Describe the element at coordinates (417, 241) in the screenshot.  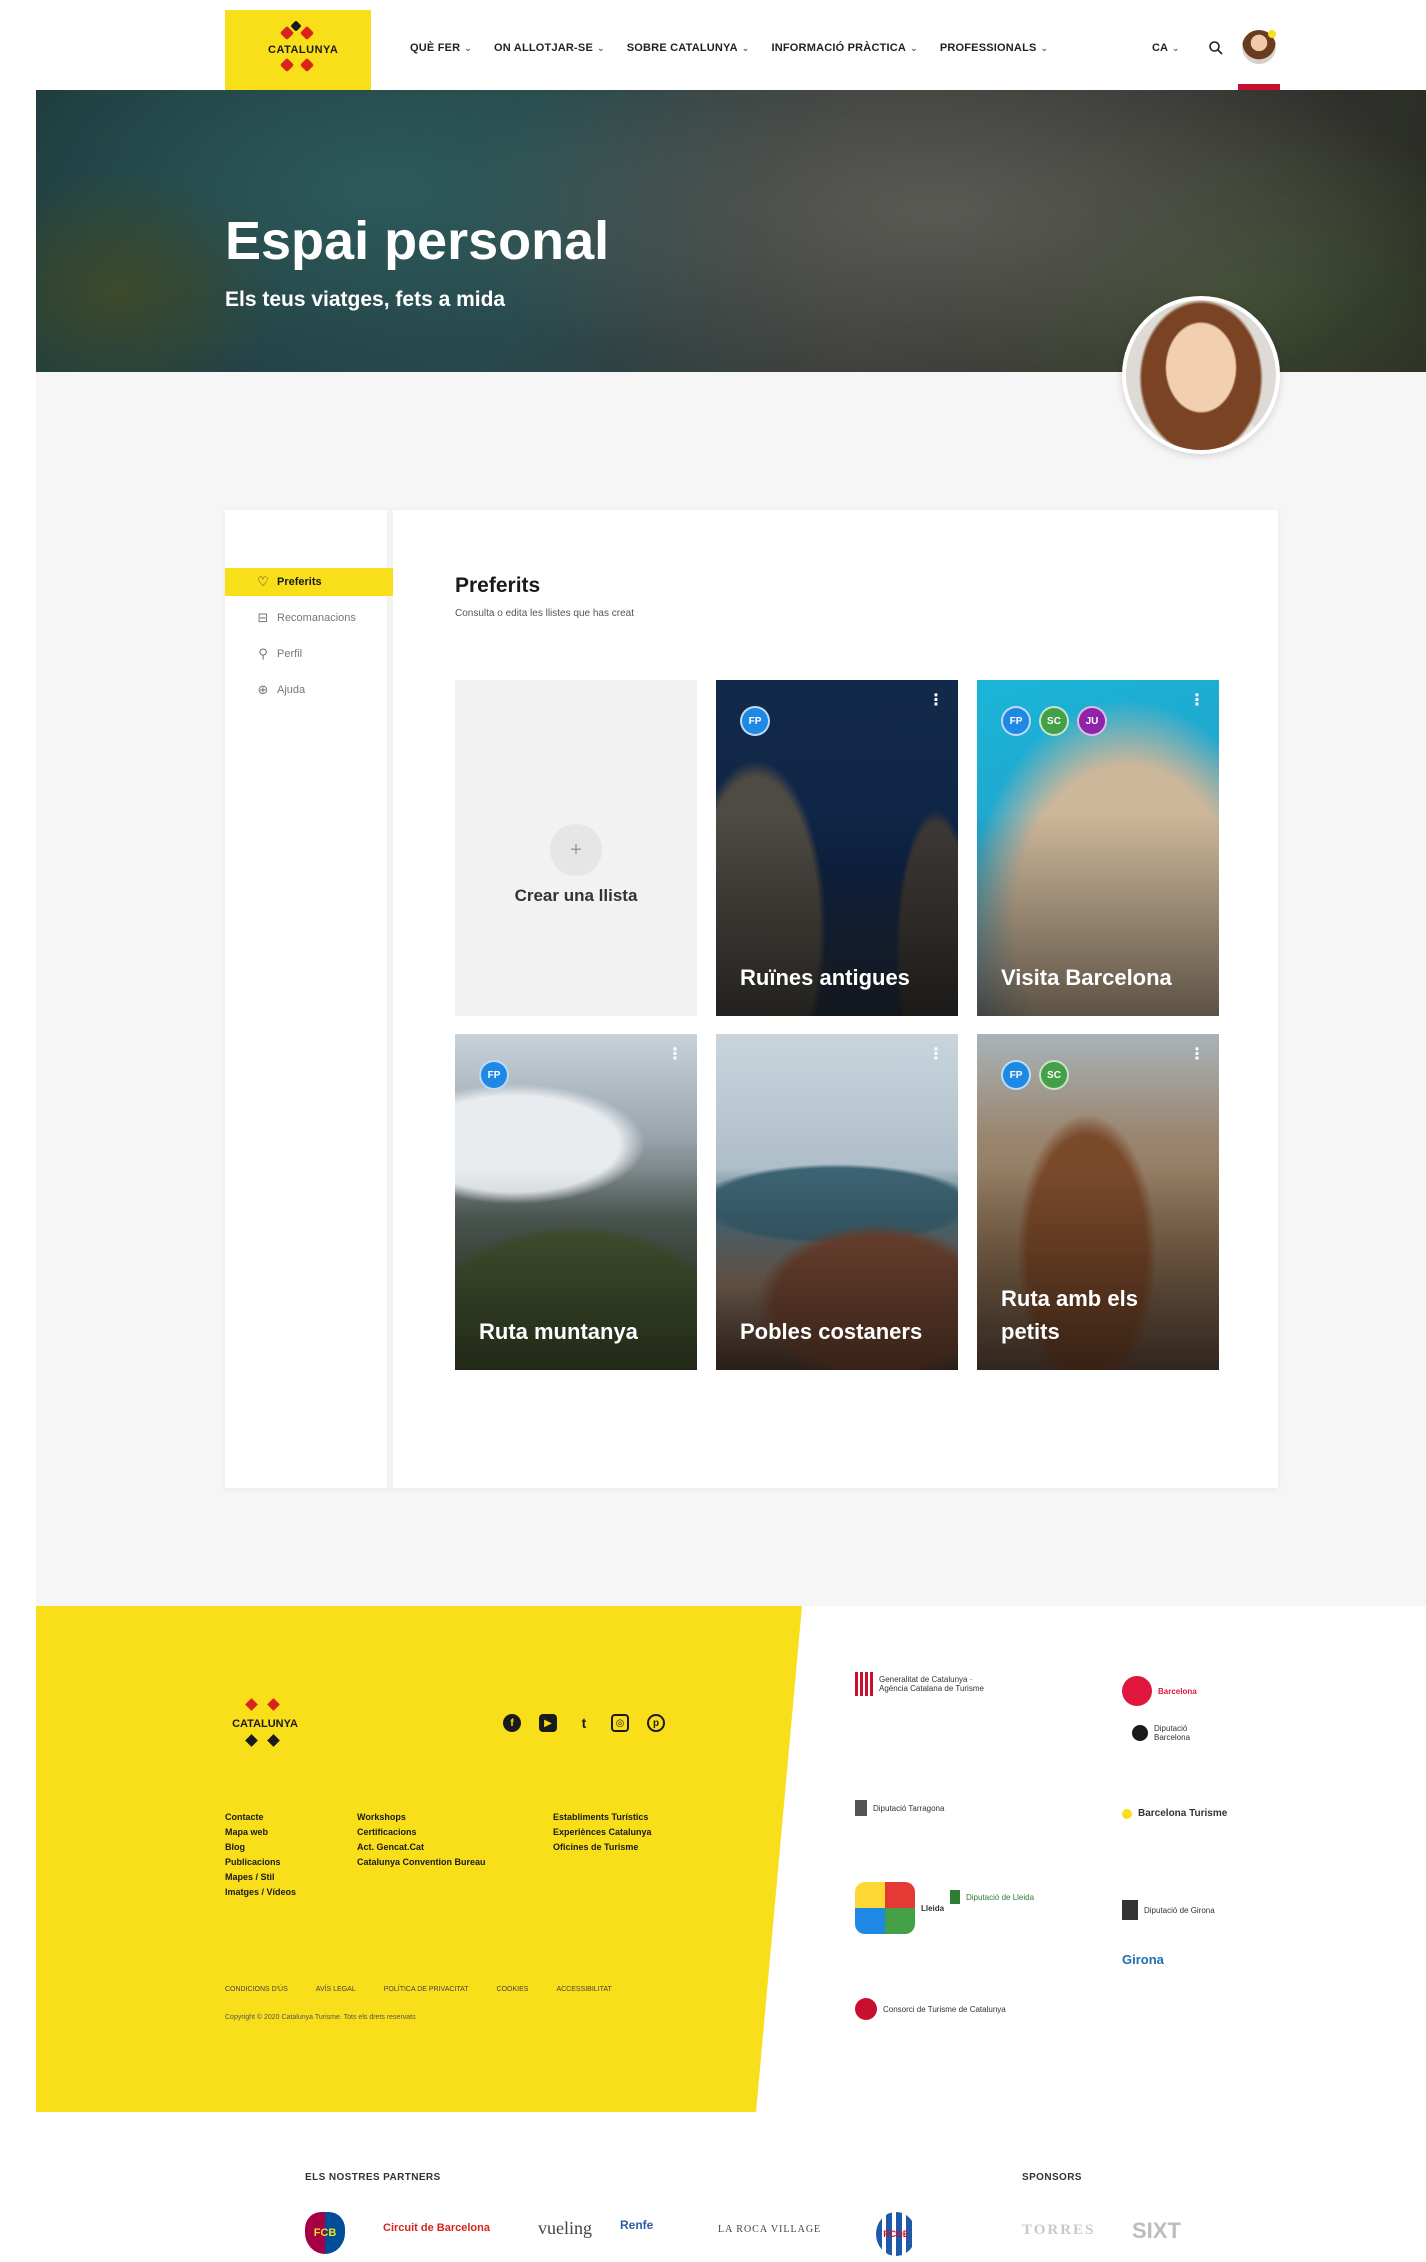
I see `page-title: Espai personal` at that location.